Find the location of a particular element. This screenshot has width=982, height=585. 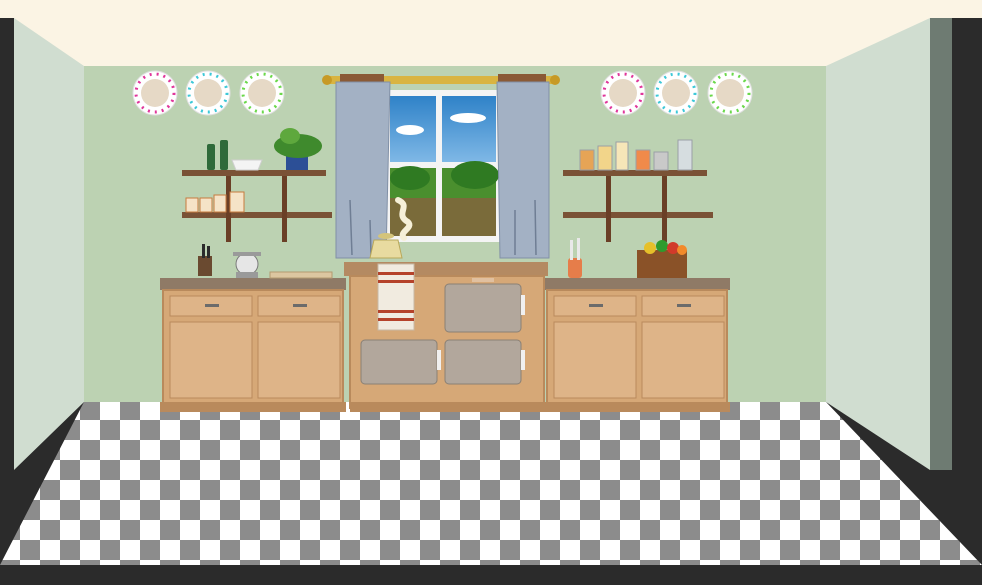

right-frame is located at coordinates (967, 244).